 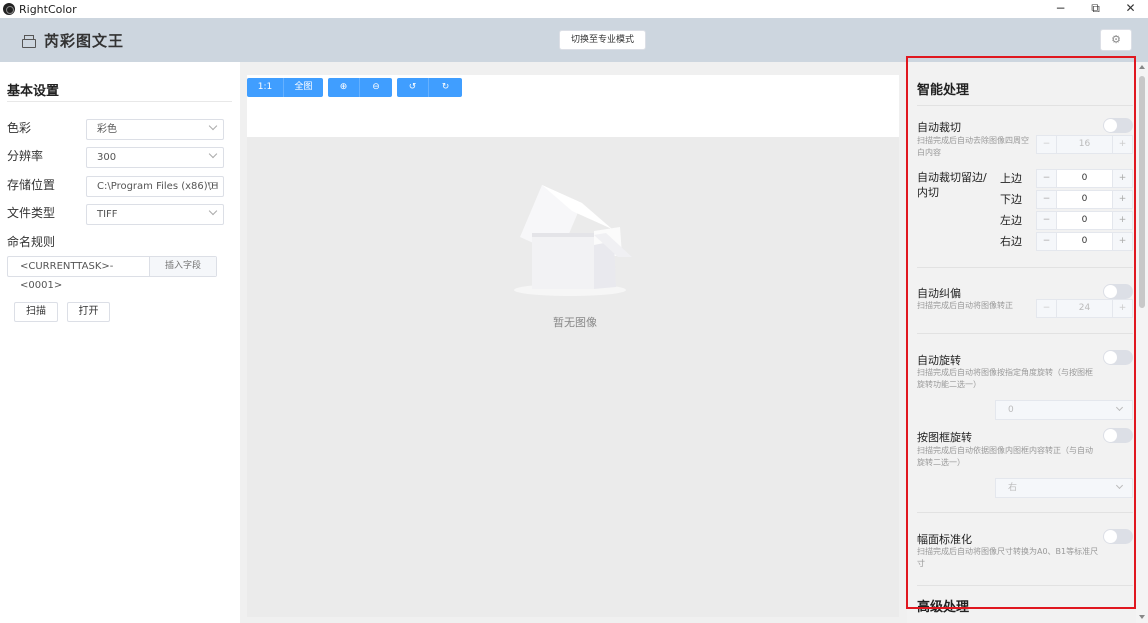 I want to click on app-logo-icon, so click(x=9, y=9).